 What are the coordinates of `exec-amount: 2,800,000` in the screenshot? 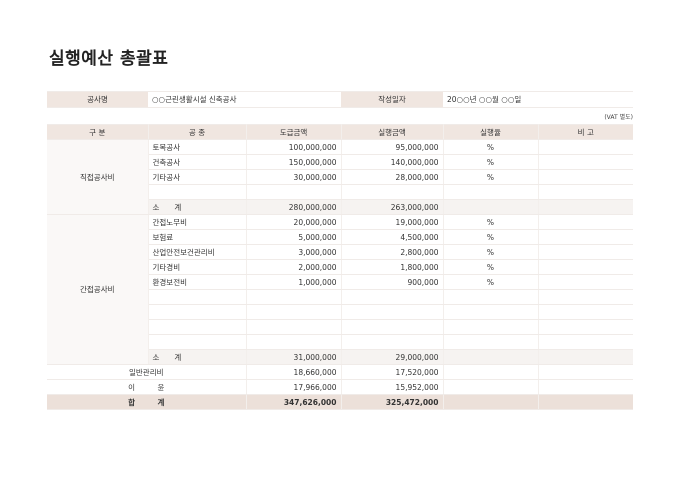 It's located at (392, 252).